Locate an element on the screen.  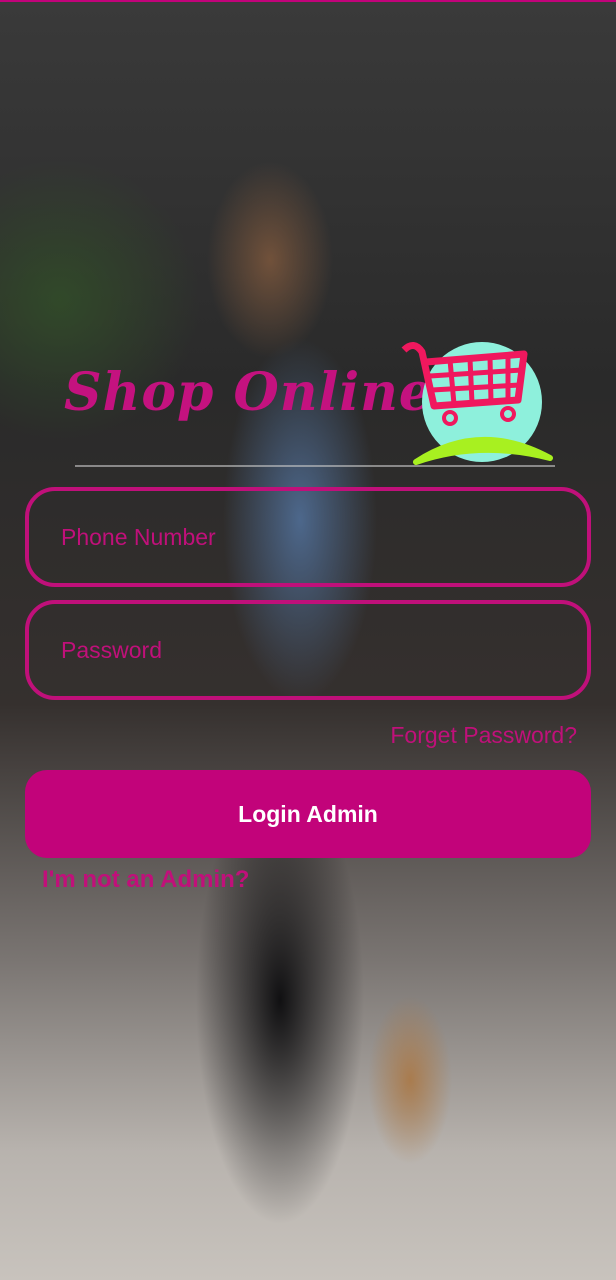
logo-divider is located at coordinates (315, 466).